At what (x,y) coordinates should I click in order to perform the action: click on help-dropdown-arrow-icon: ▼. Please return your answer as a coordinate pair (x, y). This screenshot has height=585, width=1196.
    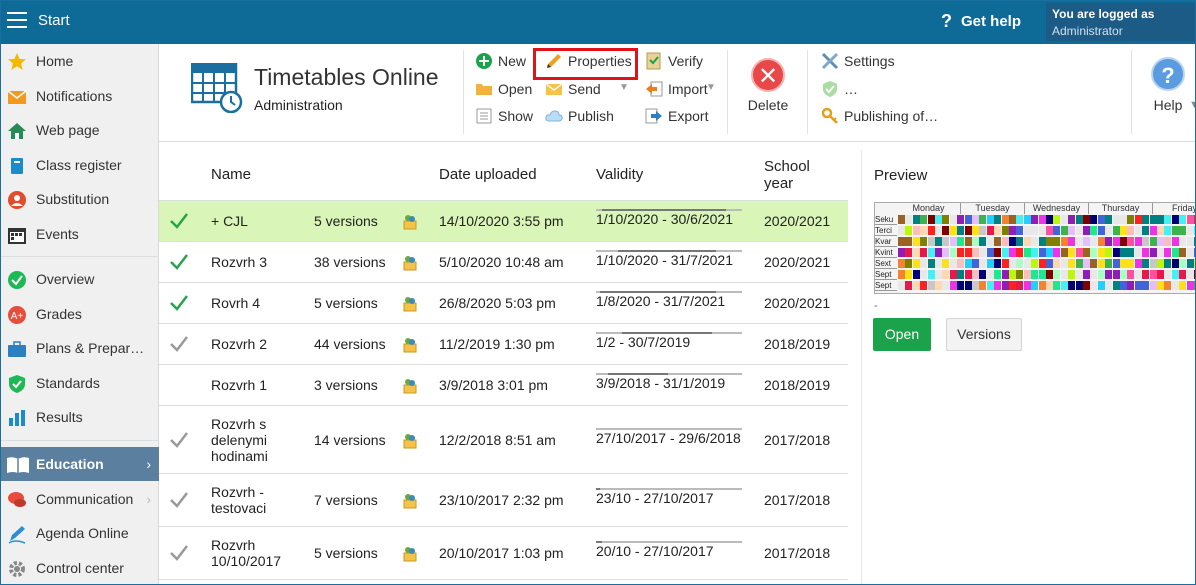
    Looking at the image, I should click on (1192, 105).